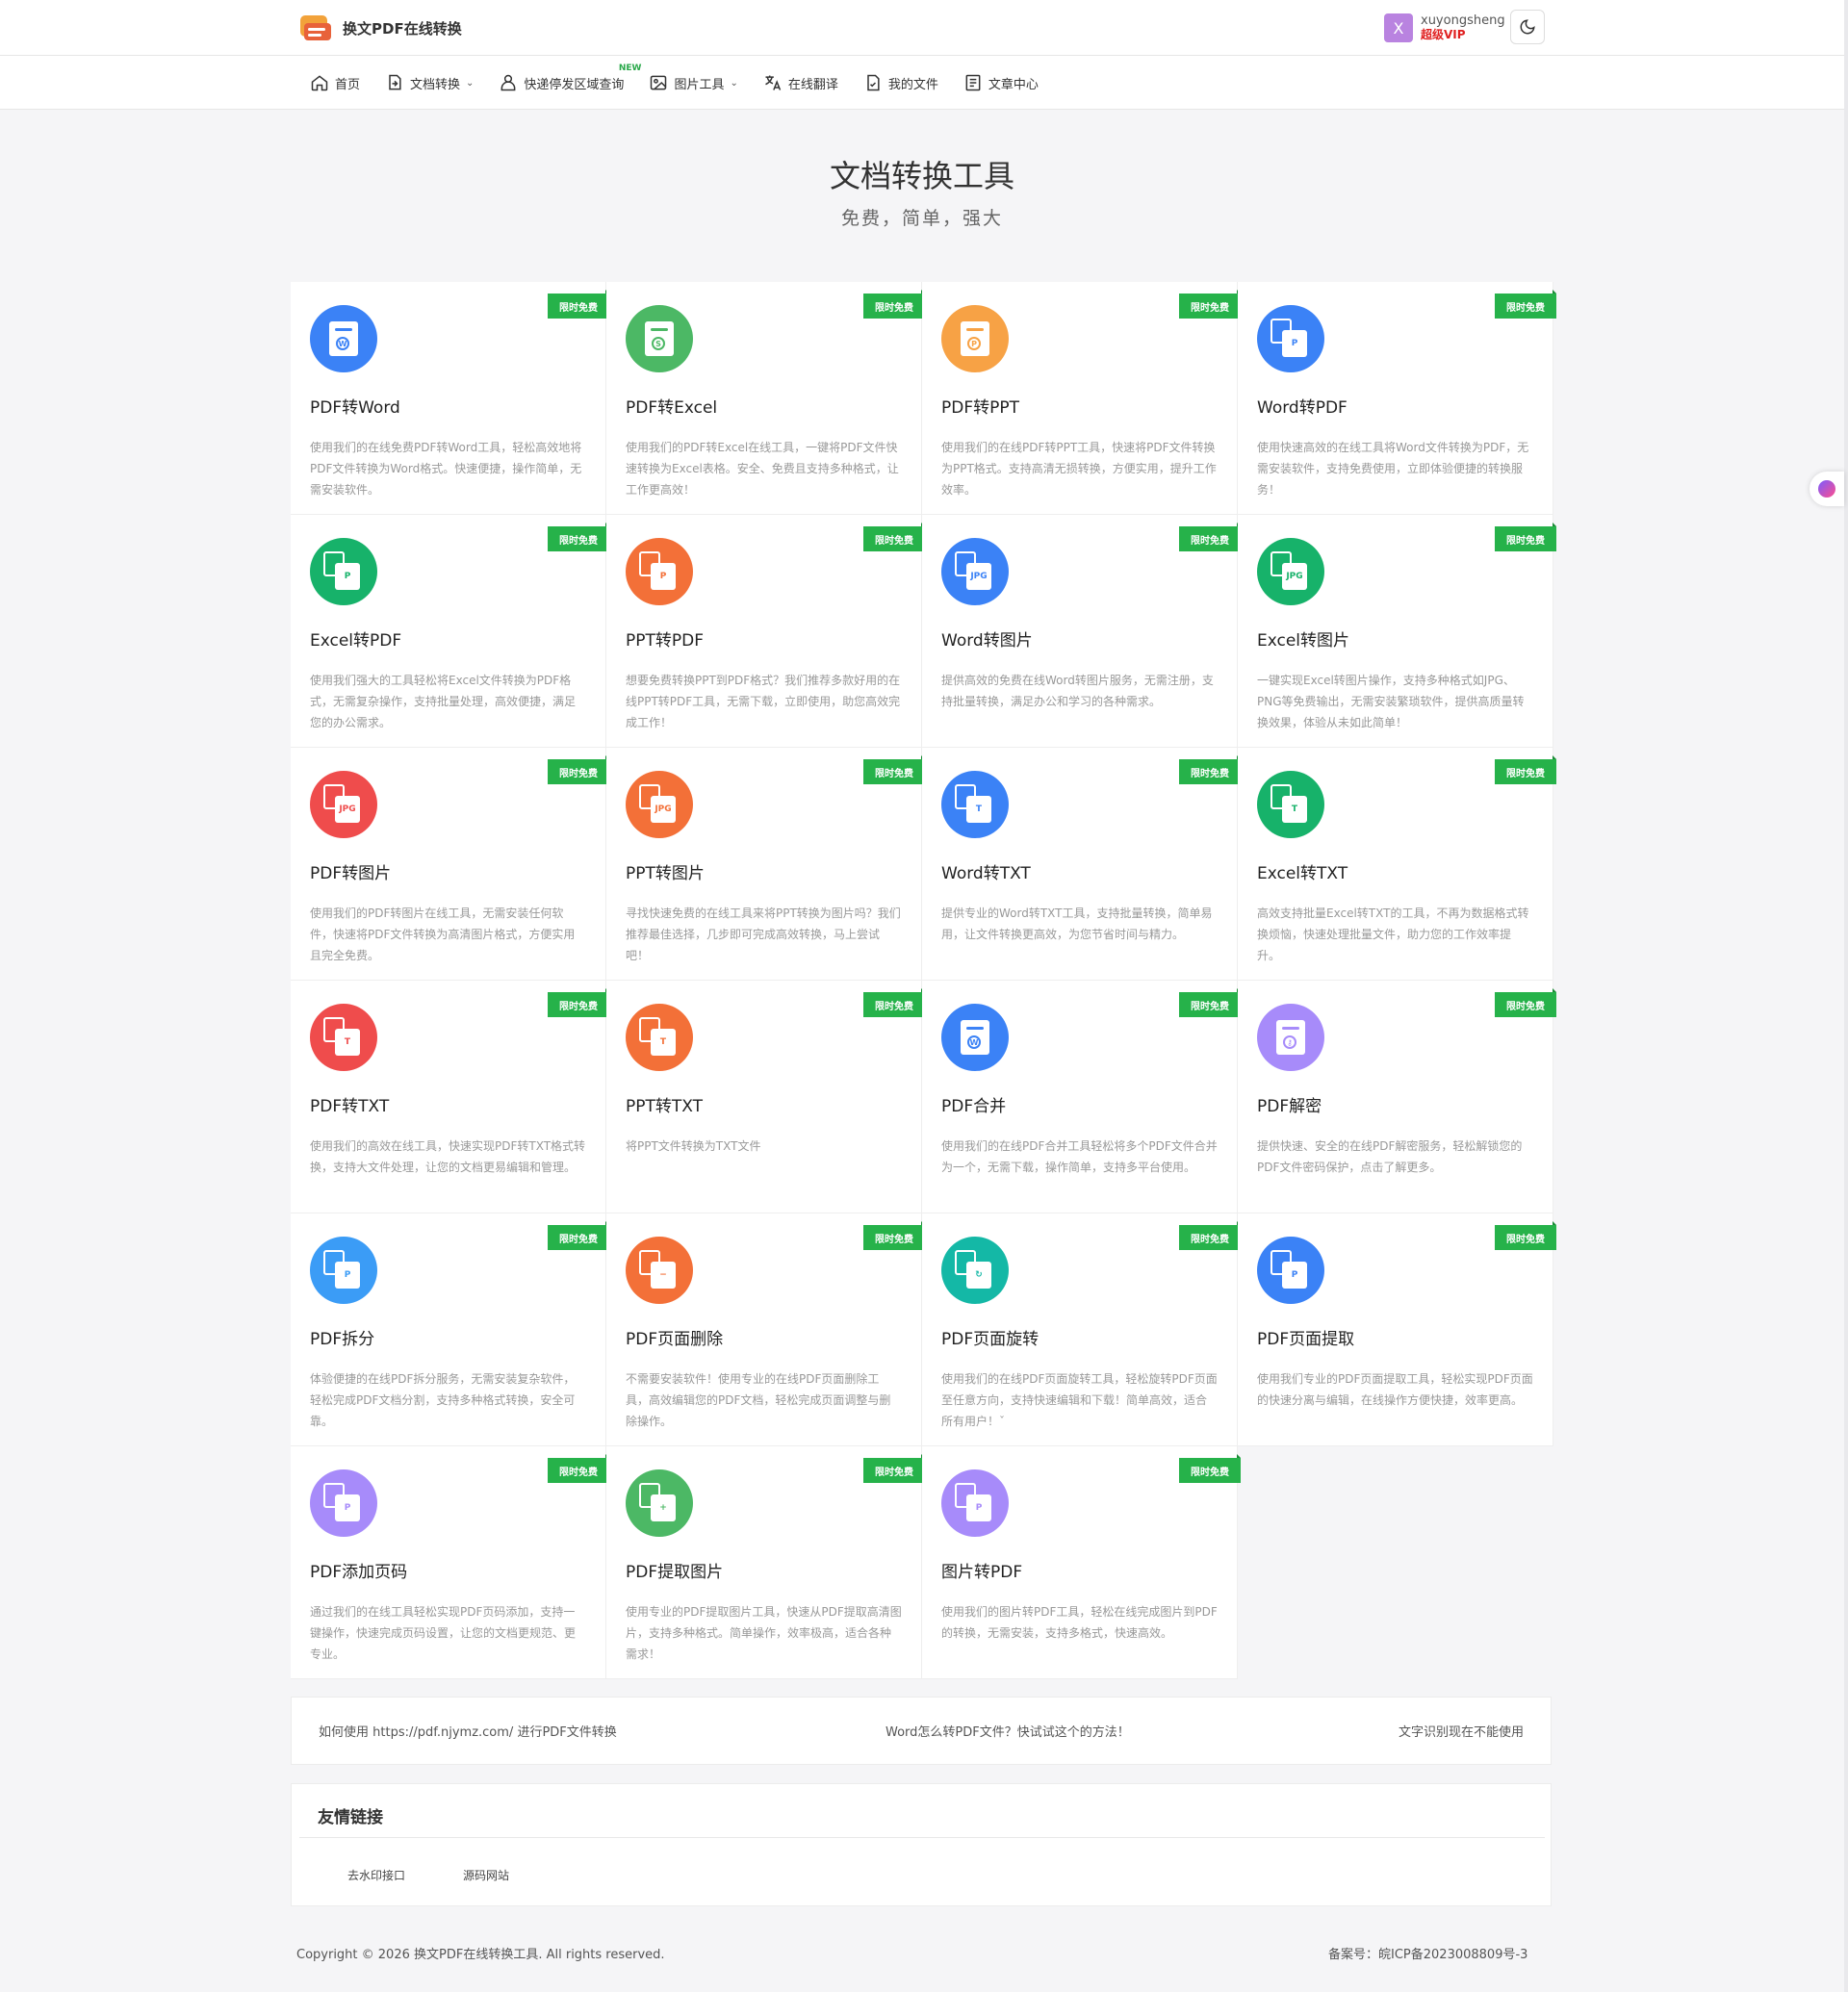 This screenshot has width=1848, height=1992. I want to click on article-link-3: 文字识别现在不能使用, so click(1461, 1731).